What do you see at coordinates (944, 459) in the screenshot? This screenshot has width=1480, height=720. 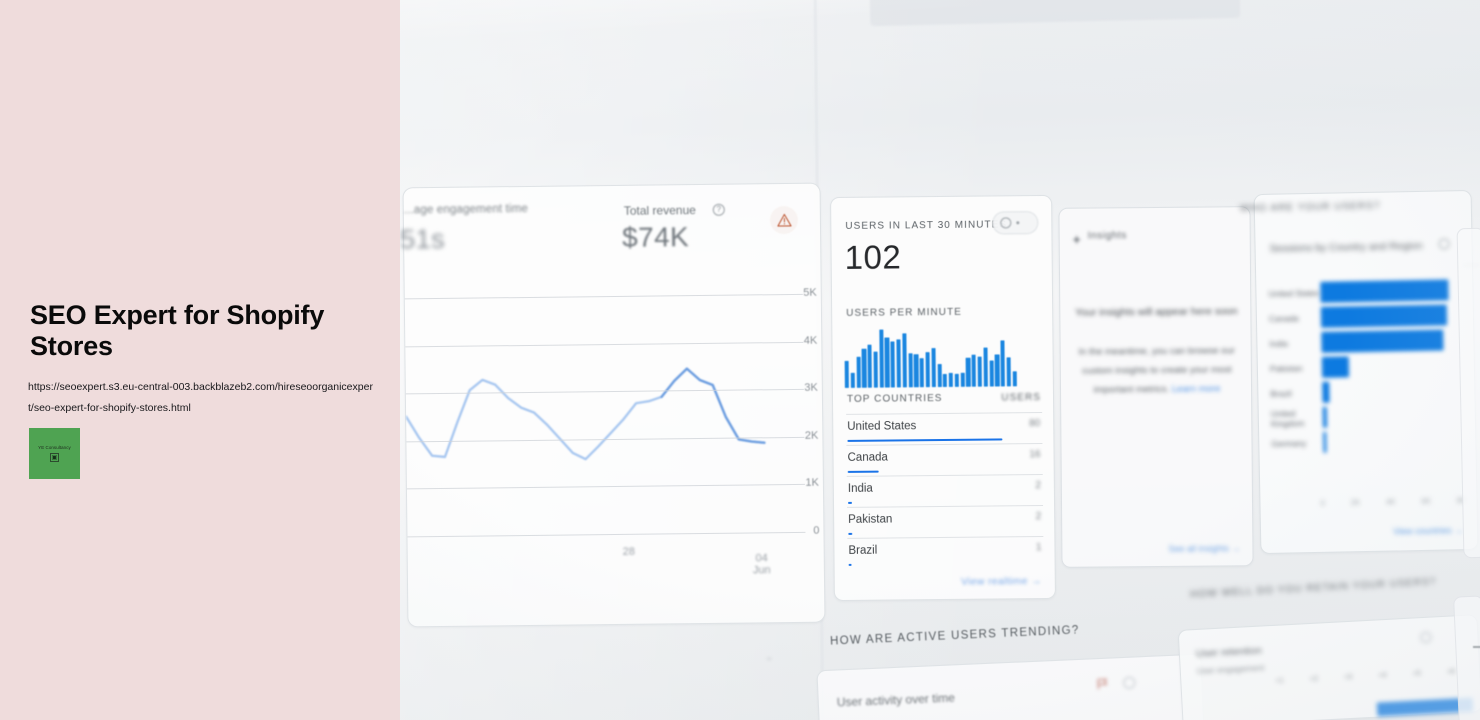 I see `country-row: Canada 16` at bounding box center [944, 459].